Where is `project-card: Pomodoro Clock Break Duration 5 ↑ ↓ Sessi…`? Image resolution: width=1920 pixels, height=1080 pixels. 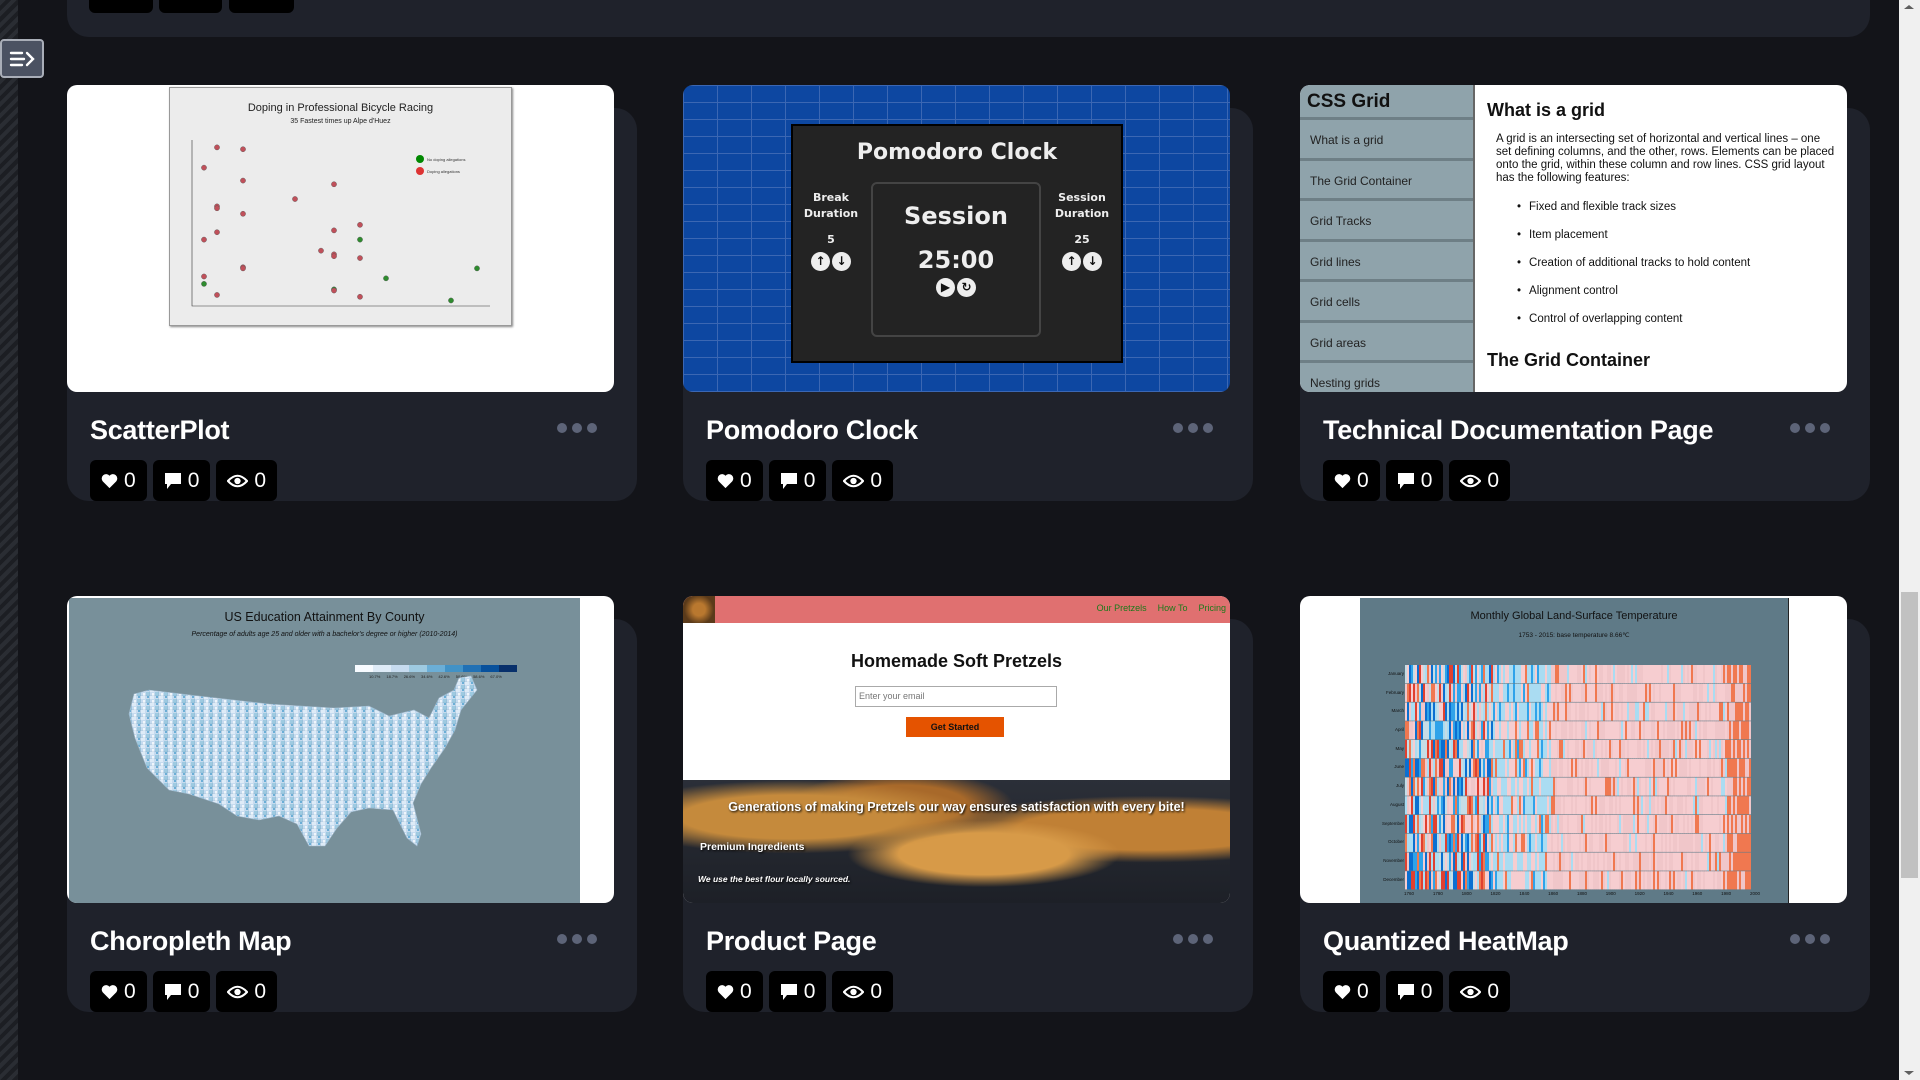
project-card: Pomodoro Clock Break Duration 5 ↑ ↓ Sessi… is located at coordinates (968, 293).